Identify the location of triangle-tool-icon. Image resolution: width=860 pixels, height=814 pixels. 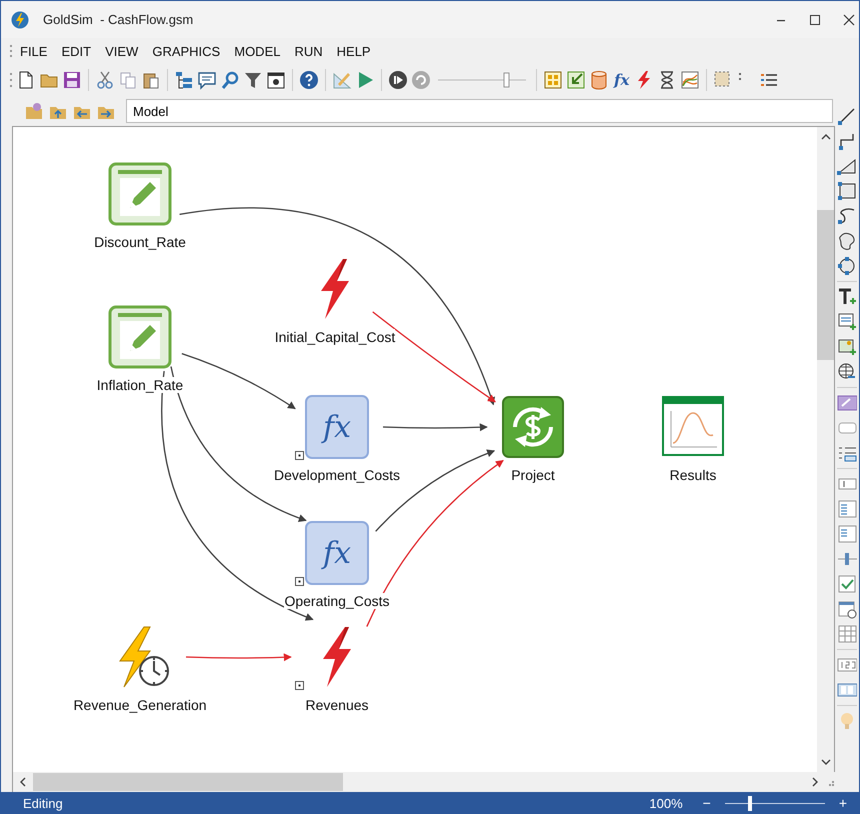
(847, 166).